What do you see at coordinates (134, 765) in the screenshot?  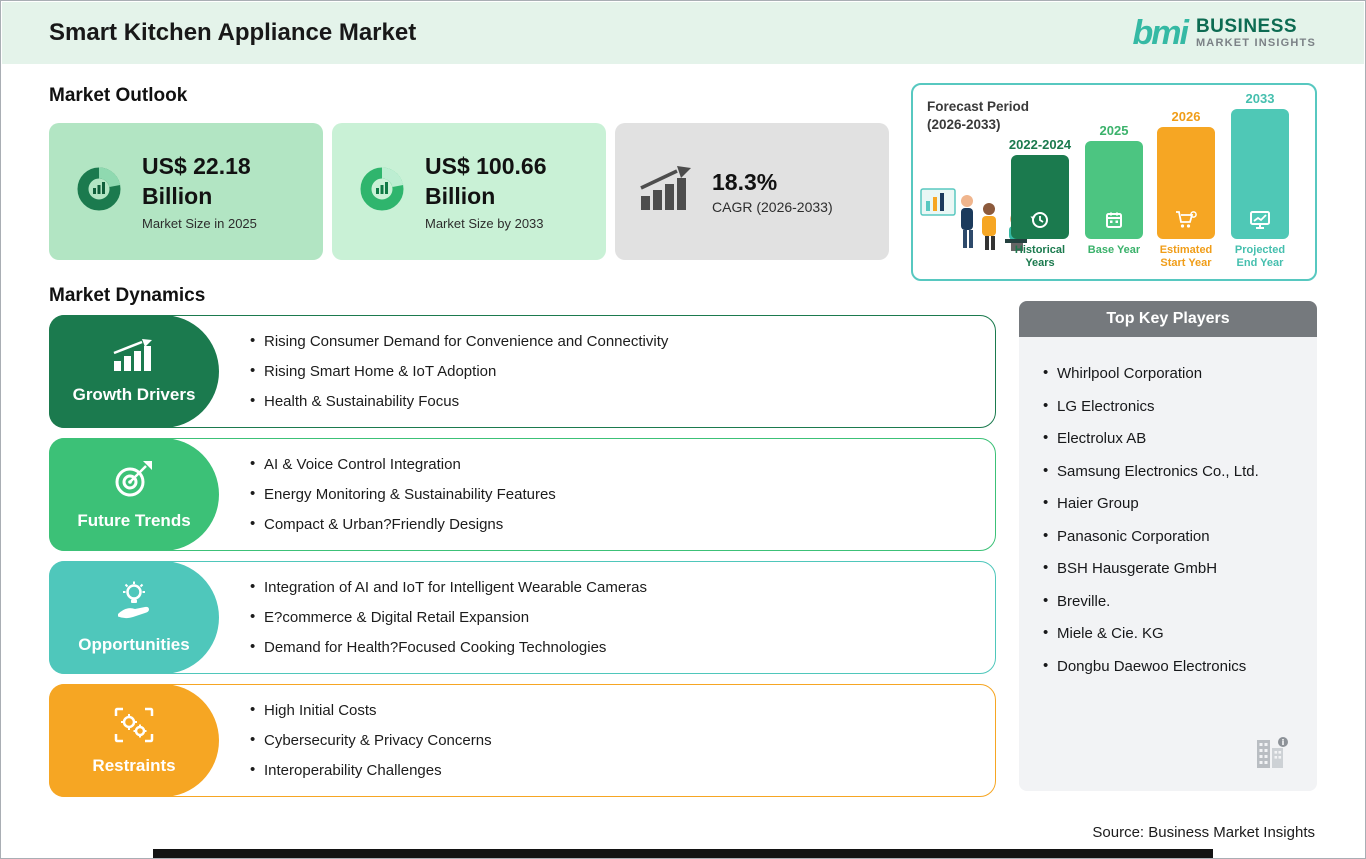 I see `restraints-label: Restraints` at bounding box center [134, 765].